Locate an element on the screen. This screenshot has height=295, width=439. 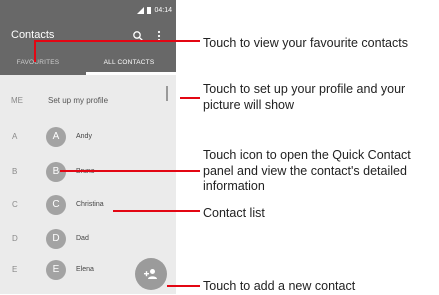
contact-row: D D Dad is located at coordinates (88, 239).